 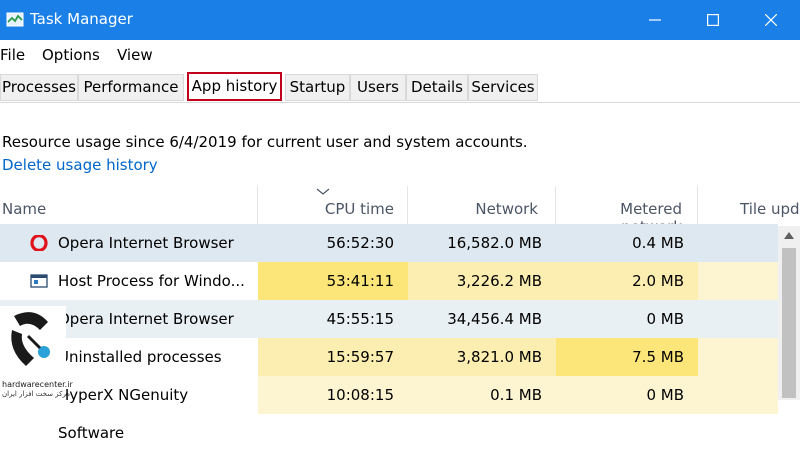 What do you see at coordinates (326, 209) in the screenshot?
I see `column-header-cpu-time: CPU time` at bounding box center [326, 209].